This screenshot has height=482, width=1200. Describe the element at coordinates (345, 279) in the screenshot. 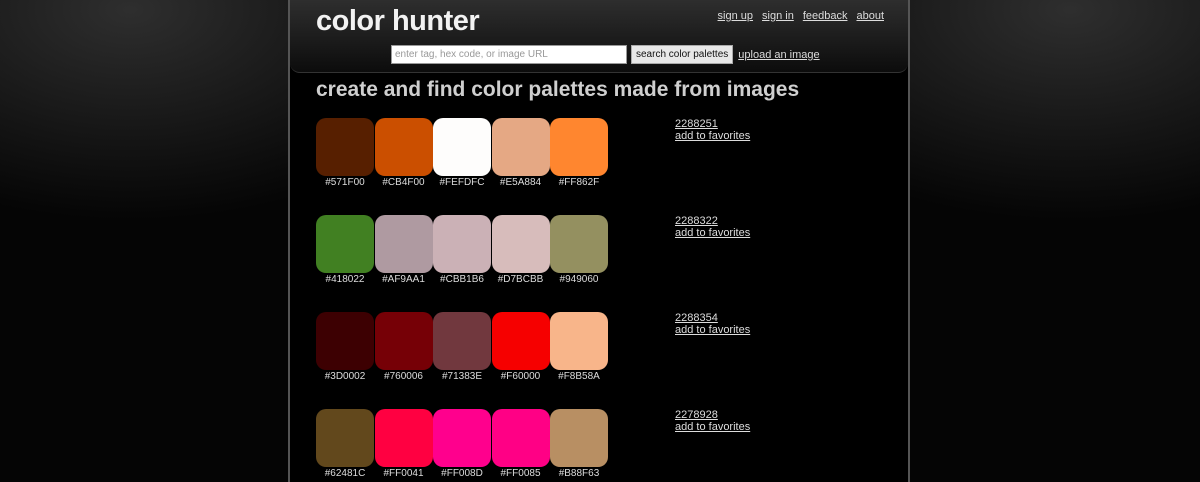

I see `hex-code: #418022` at that location.